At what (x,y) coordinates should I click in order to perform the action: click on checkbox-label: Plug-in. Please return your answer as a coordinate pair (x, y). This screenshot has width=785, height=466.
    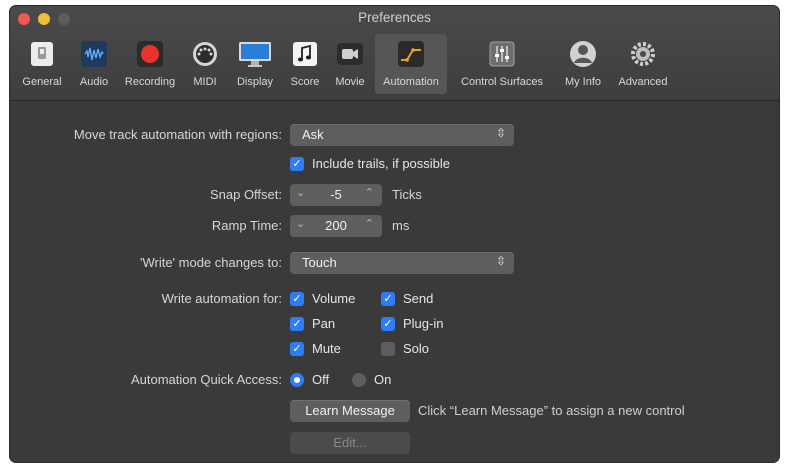
    Looking at the image, I should click on (423, 323).